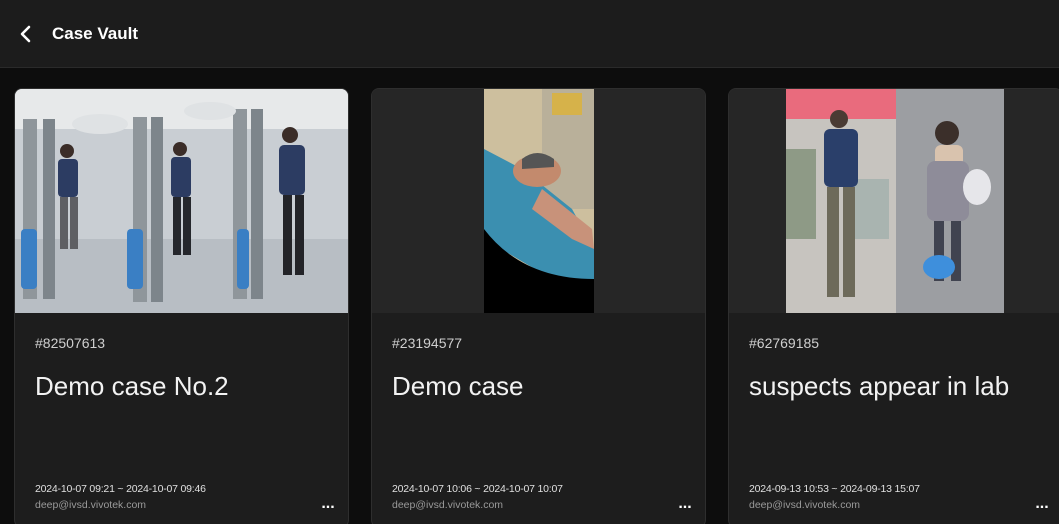  What do you see at coordinates (834, 489) in the screenshot?
I see `case-time-range: 2024-09-13 10:53 ~ 2024-09-13 15:07` at bounding box center [834, 489].